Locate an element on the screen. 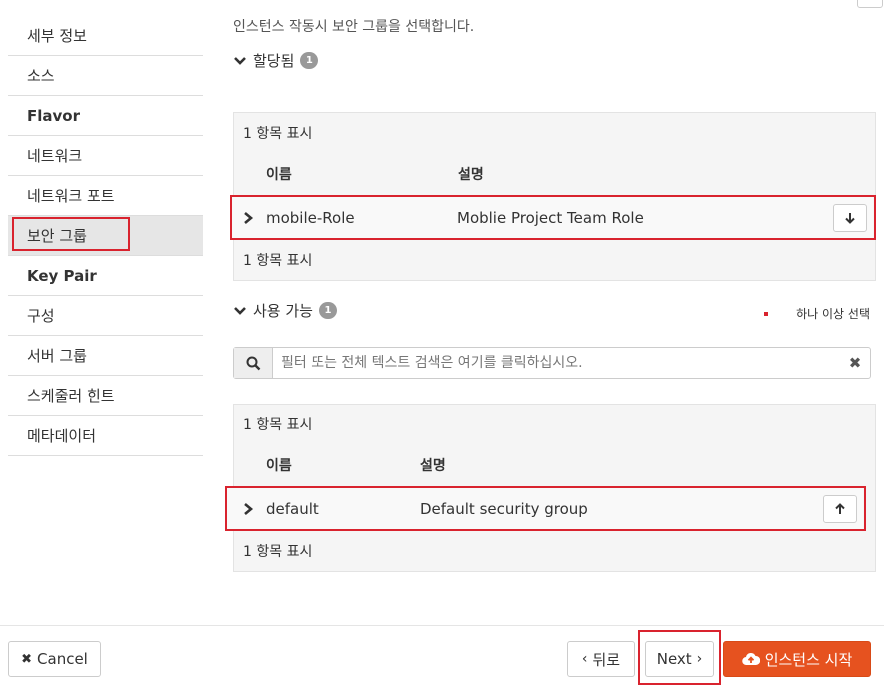 This screenshot has width=884, height=686. sidebar-item-security-groups: 보안 그룹 is located at coordinates (105, 236).